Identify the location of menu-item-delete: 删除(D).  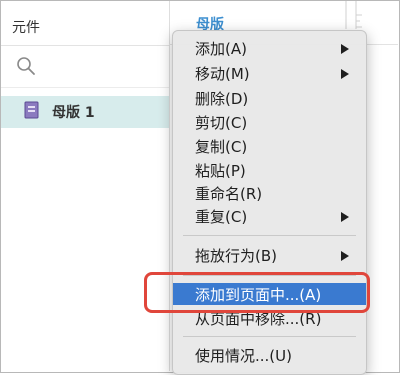
(269, 98).